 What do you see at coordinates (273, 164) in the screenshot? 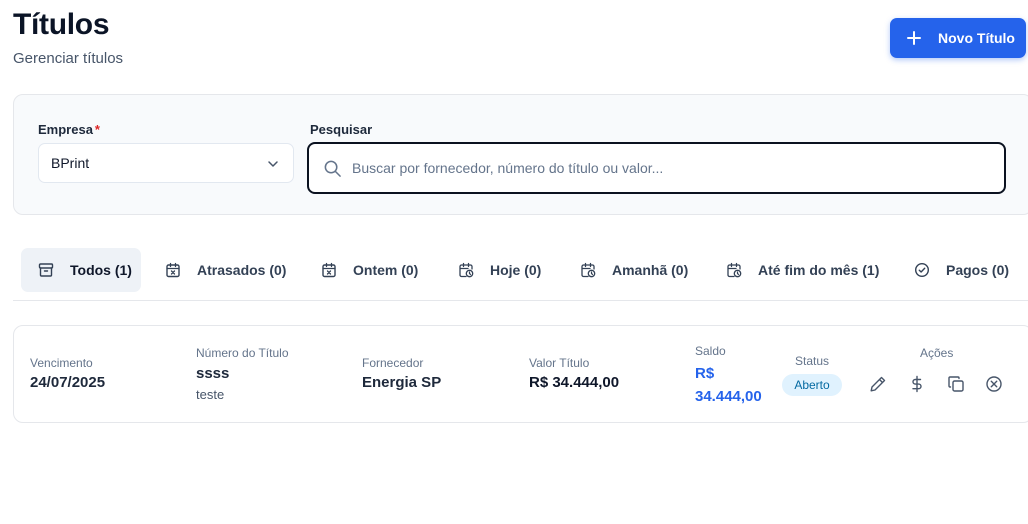
I see `chevron-down-icon` at bounding box center [273, 164].